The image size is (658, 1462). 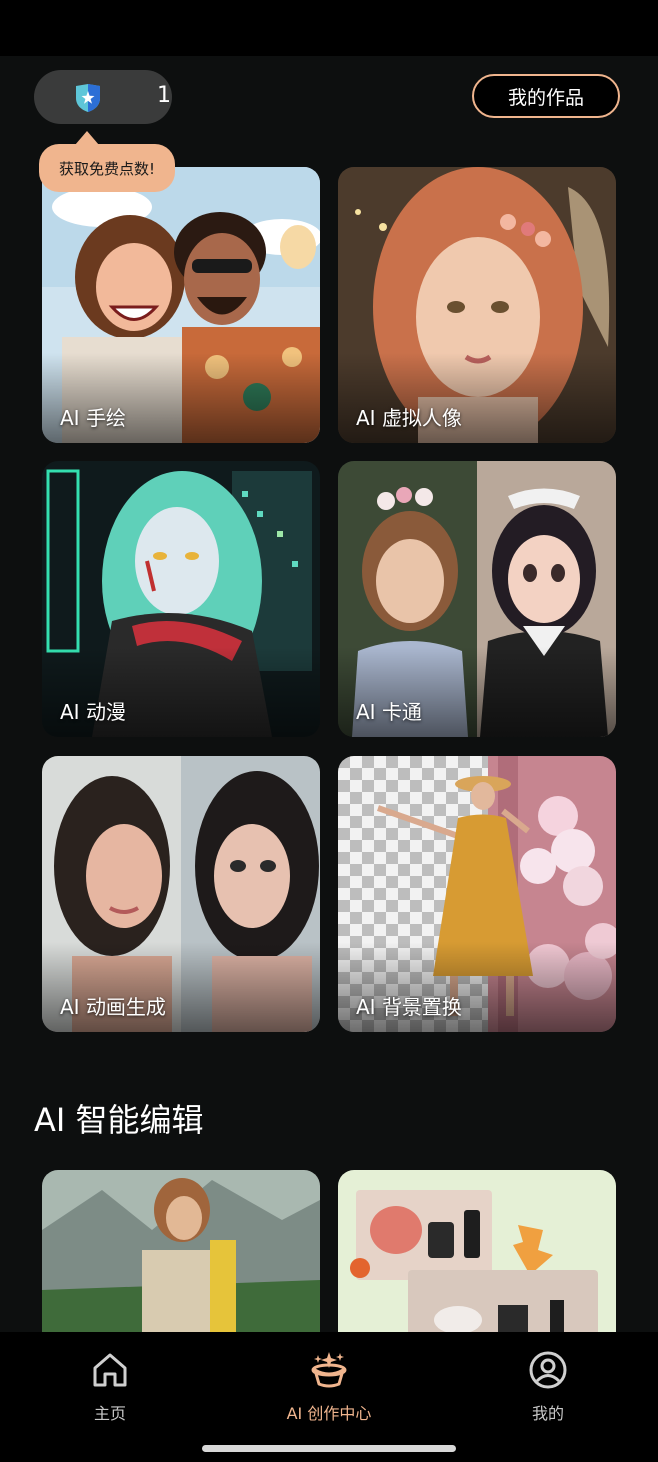 I want to click on nav-ai-creation-center: AI 创作中心, so click(x=329, y=1387).